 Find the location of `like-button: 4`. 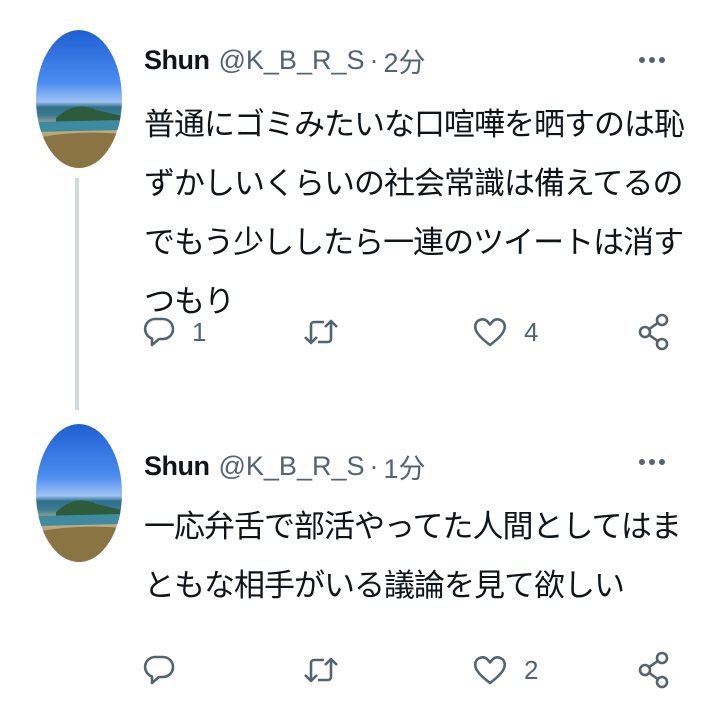

like-button: 4 is located at coordinates (505, 332).